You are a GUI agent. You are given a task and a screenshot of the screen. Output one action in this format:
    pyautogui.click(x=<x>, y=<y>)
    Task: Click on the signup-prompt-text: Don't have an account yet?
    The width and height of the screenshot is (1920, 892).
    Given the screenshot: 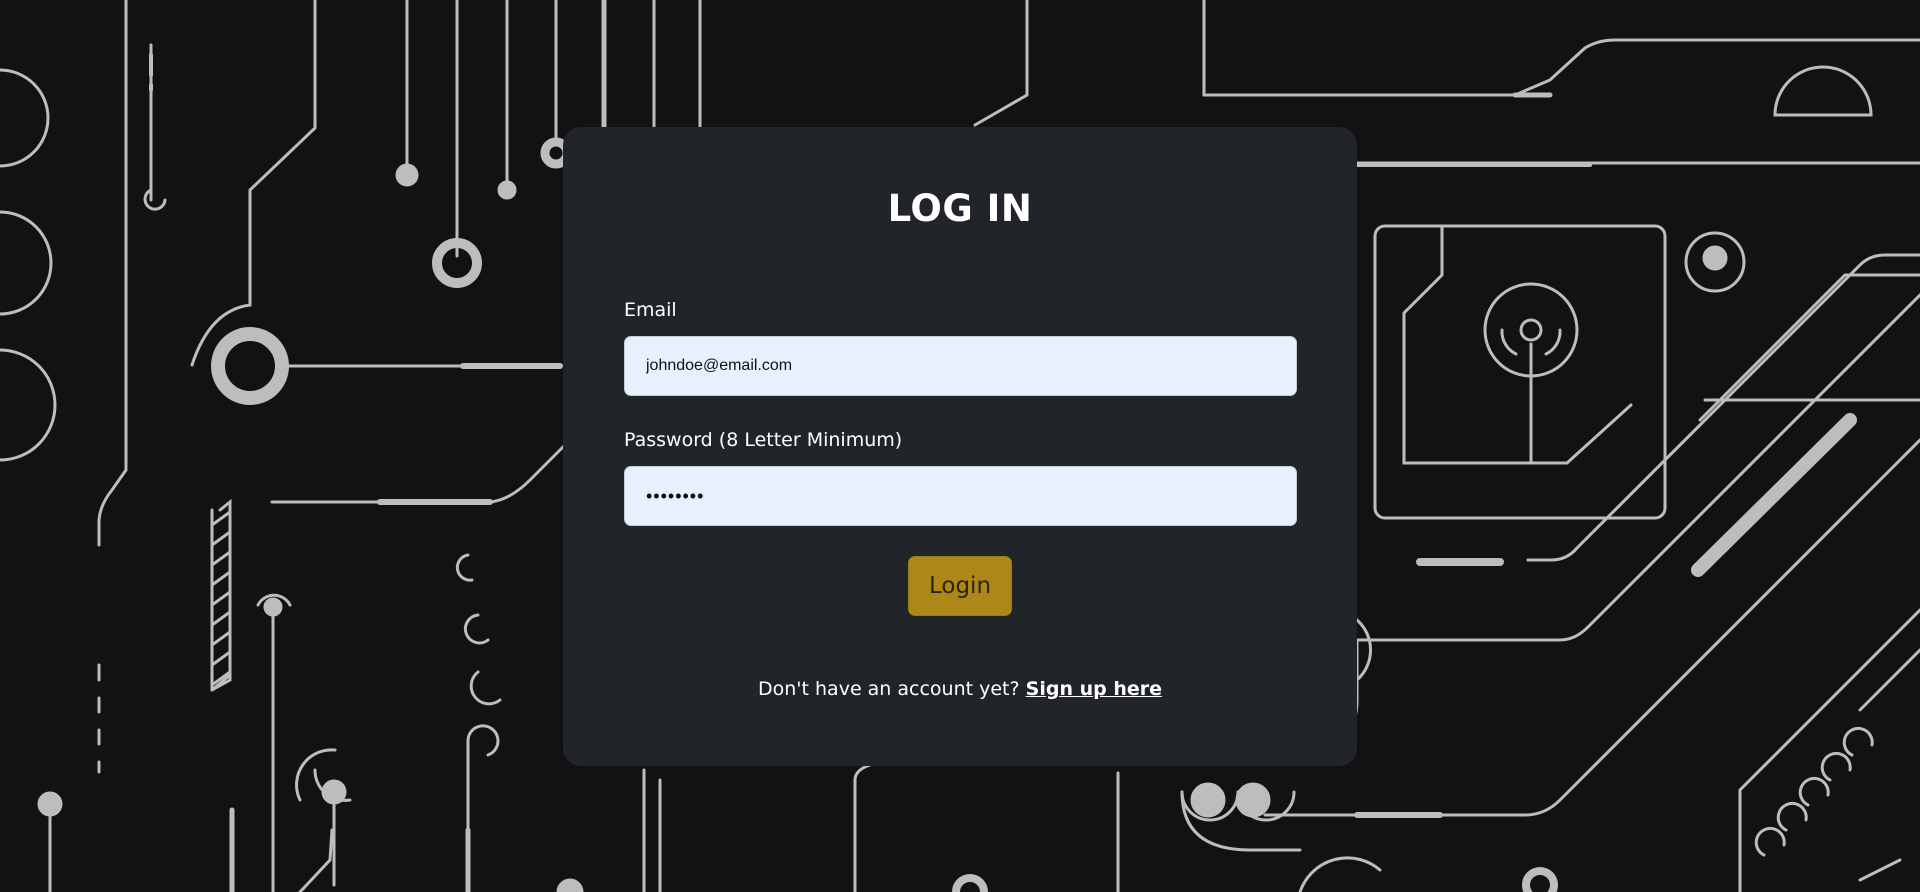 What is the action you would take?
    pyautogui.click(x=889, y=689)
    